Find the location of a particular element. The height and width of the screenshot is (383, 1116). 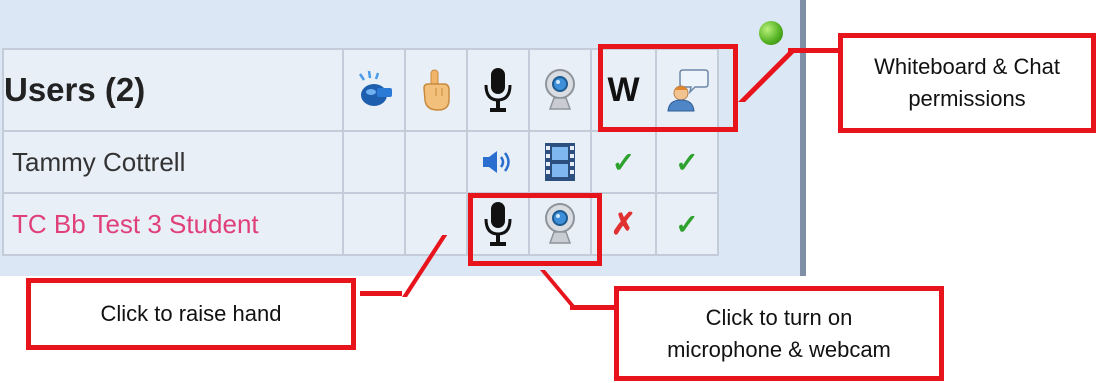

speaker-icon is located at coordinates (496, 162).